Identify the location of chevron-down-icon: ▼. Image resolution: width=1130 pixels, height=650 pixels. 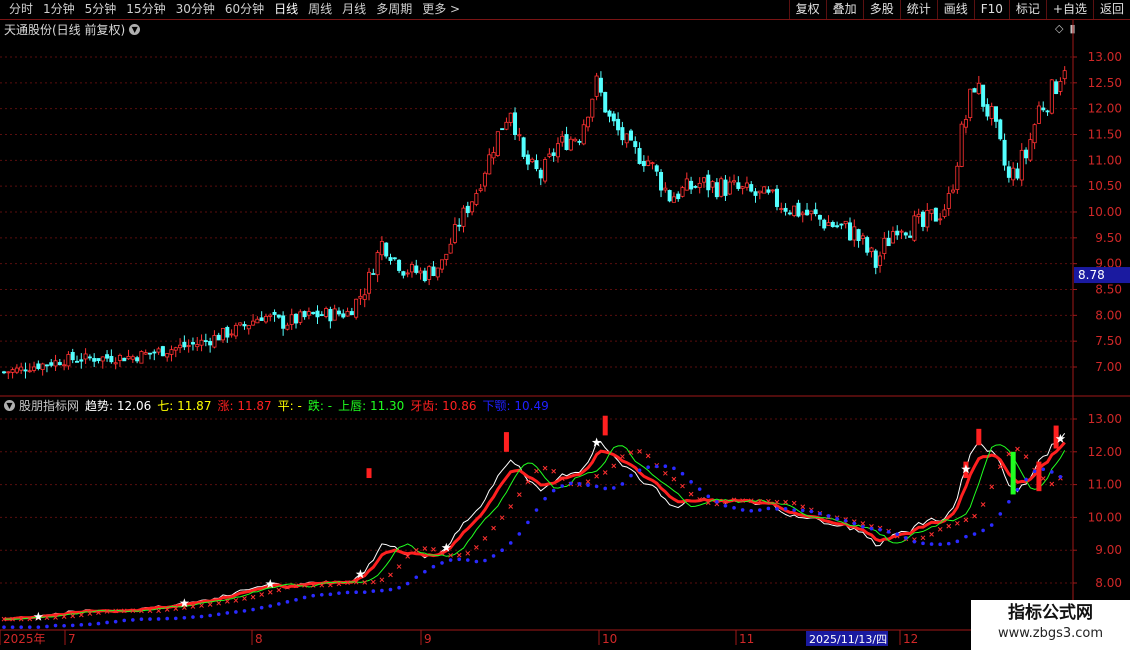
(9, 405).